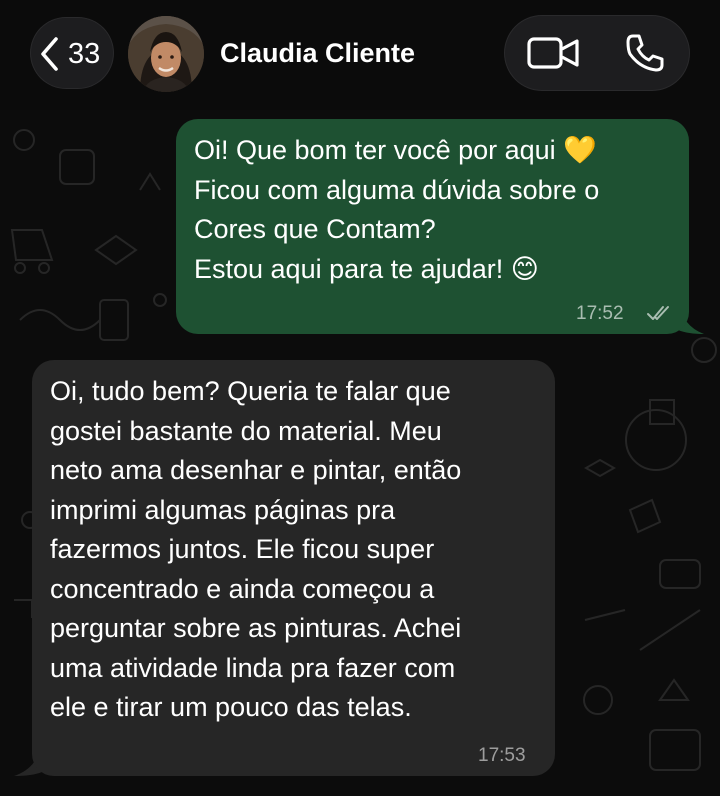 Image resolution: width=720 pixels, height=796 pixels. Describe the element at coordinates (600, 313) in the screenshot. I see `message-time: 17:52` at that location.